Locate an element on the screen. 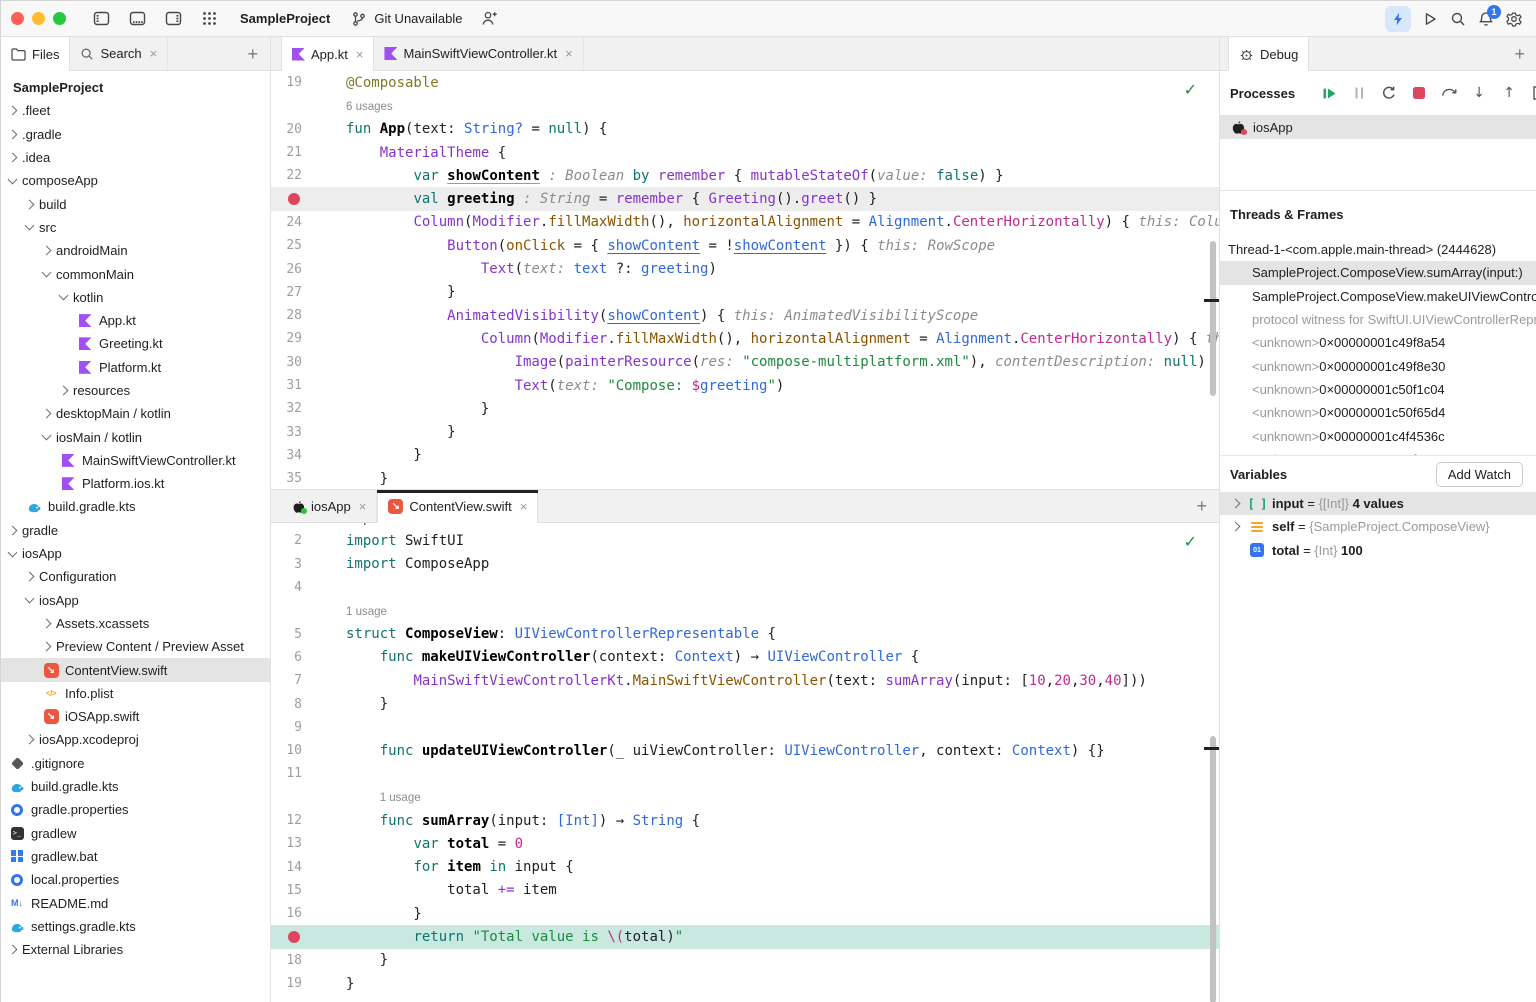 The height and width of the screenshot is (1002, 1536). add-user-icon is located at coordinates (489, 19).